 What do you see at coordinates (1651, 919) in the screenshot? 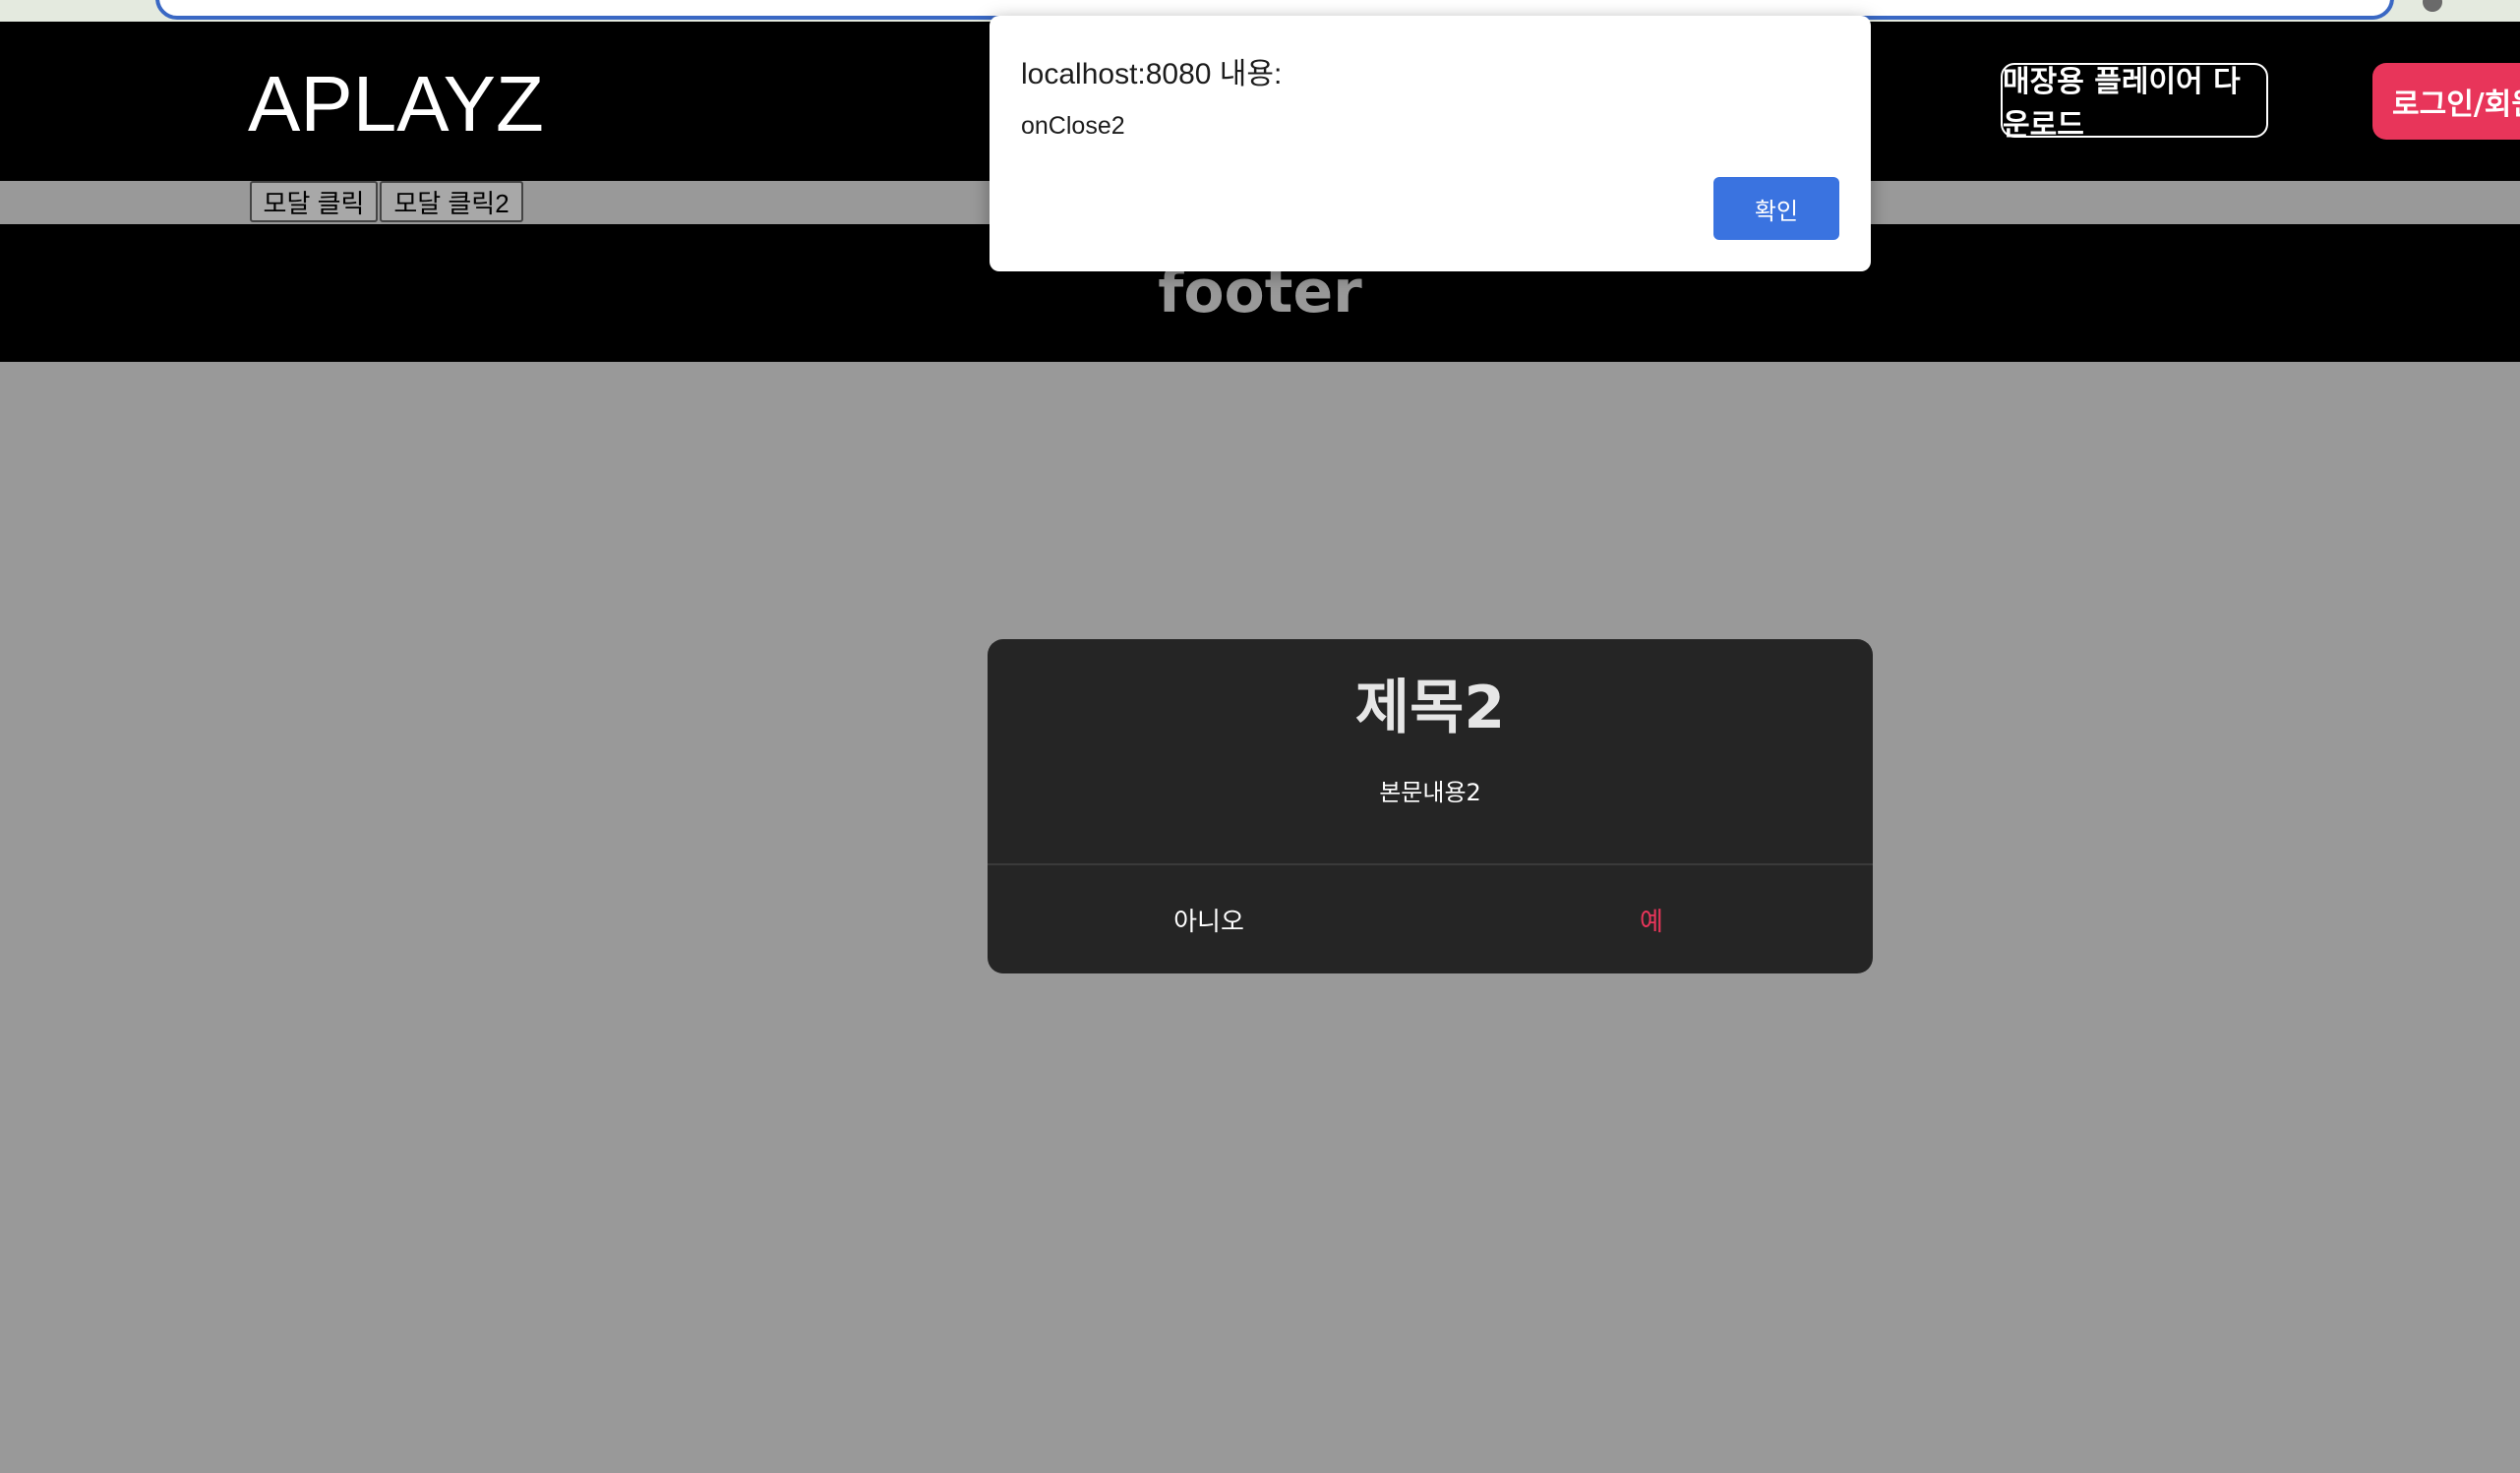
I see `modal-yes-button: 예` at bounding box center [1651, 919].